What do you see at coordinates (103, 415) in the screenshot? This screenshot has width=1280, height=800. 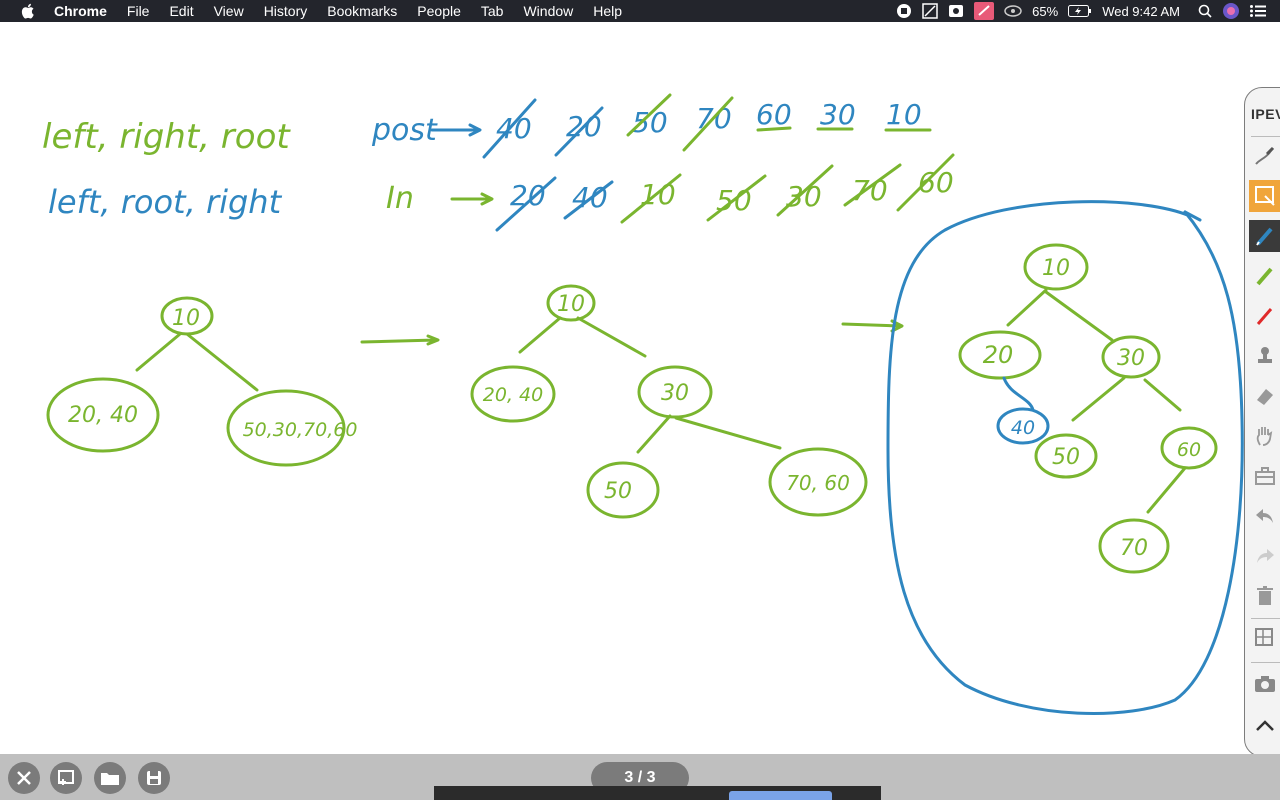 I see `tree1-left: 20, 40` at bounding box center [103, 415].